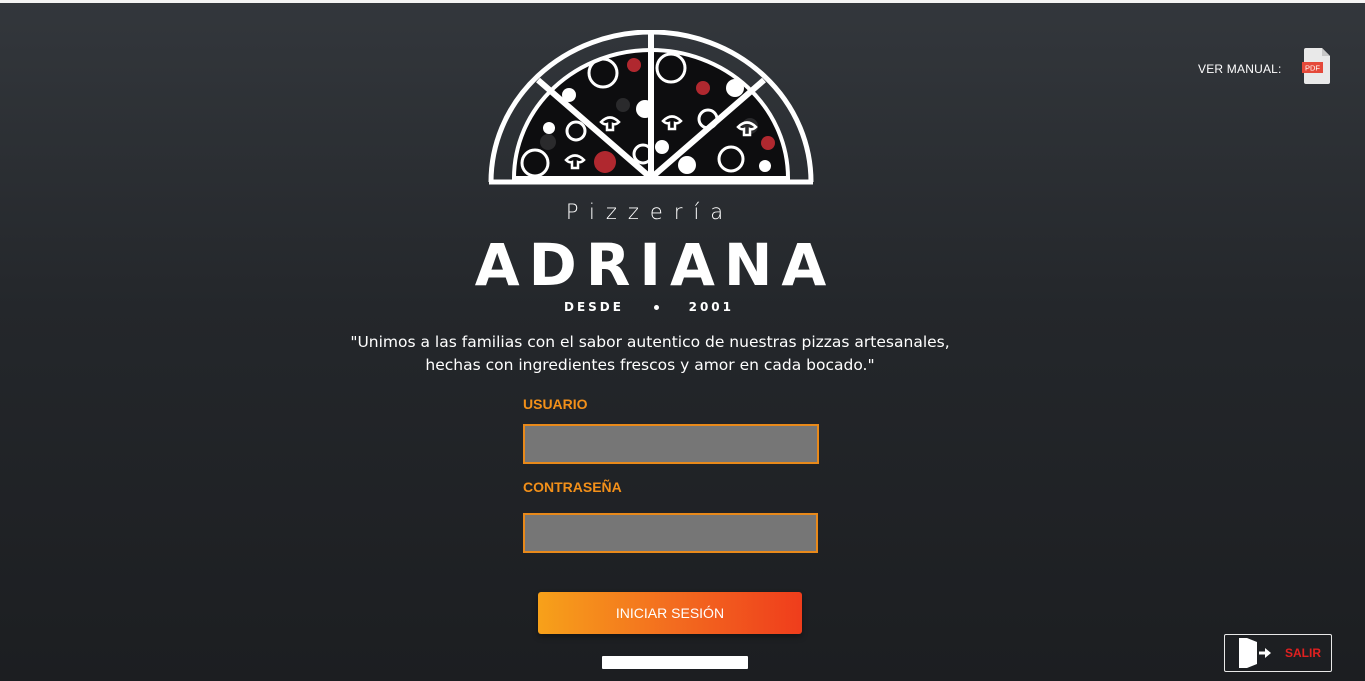 The image size is (1365, 681). I want to click on brand-since-year: 2001, so click(711, 307).